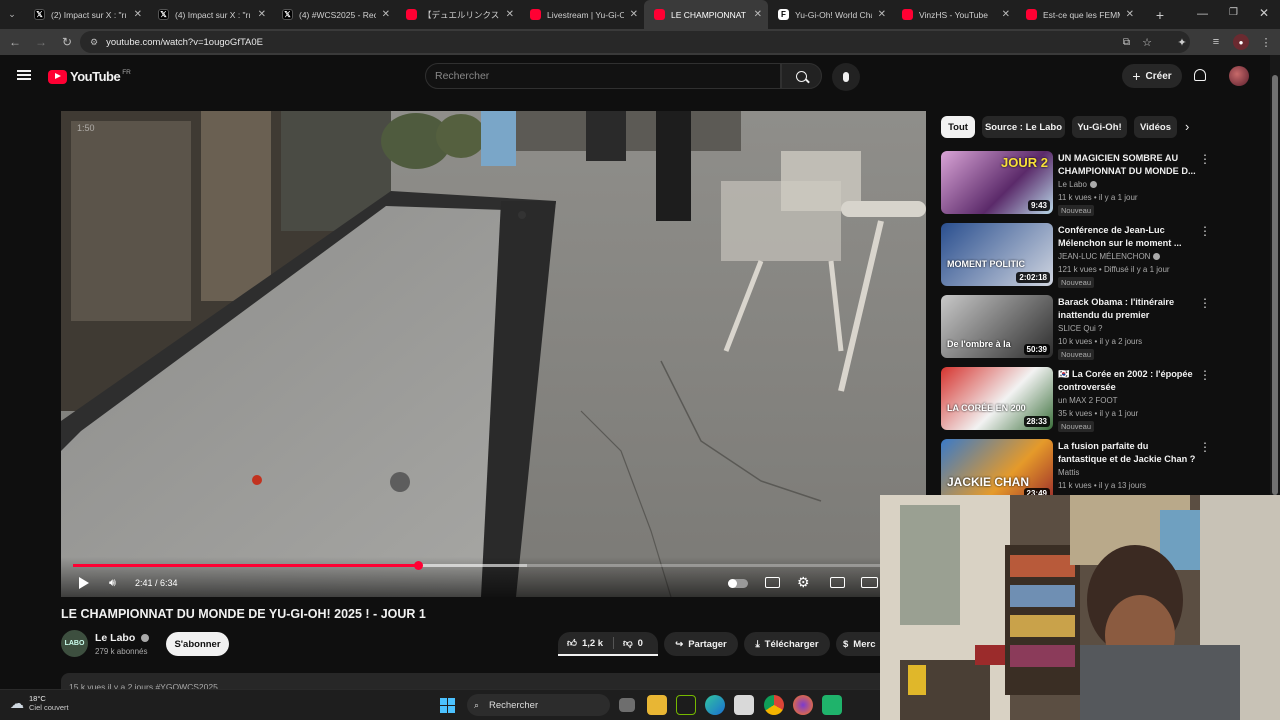 This screenshot has height=720, width=1280. What do you see at coordinates (1080, 328) in the screenshot?
I see `suggestion-channel: SLICE Qui ?` at bounding box center [1080, 328].